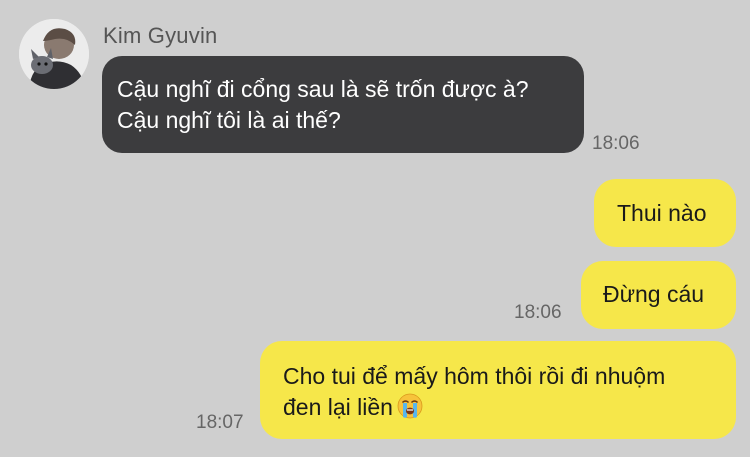 The height and width of the screenshot is (457, 750). I want to click on message-text-segment: đen lại liền, so click(338, 407).